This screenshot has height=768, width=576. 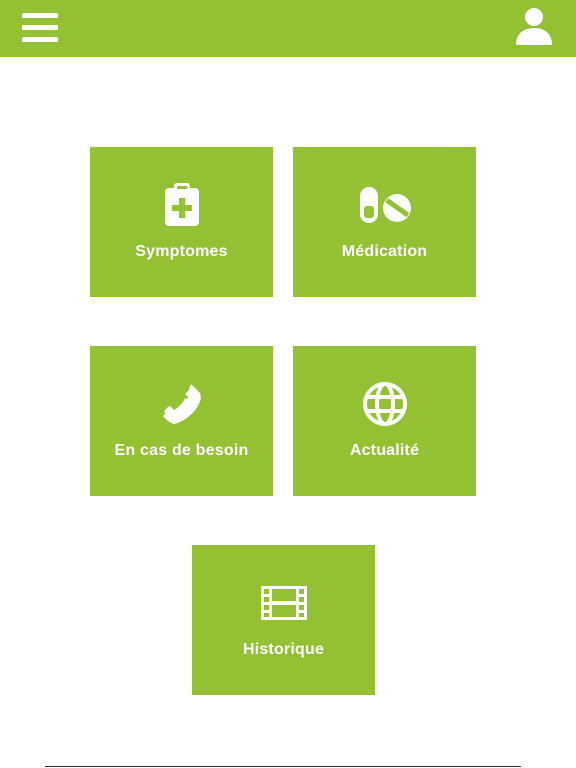 I want to click on tile-label: En cas de besoin, so click(x=181, y=450).